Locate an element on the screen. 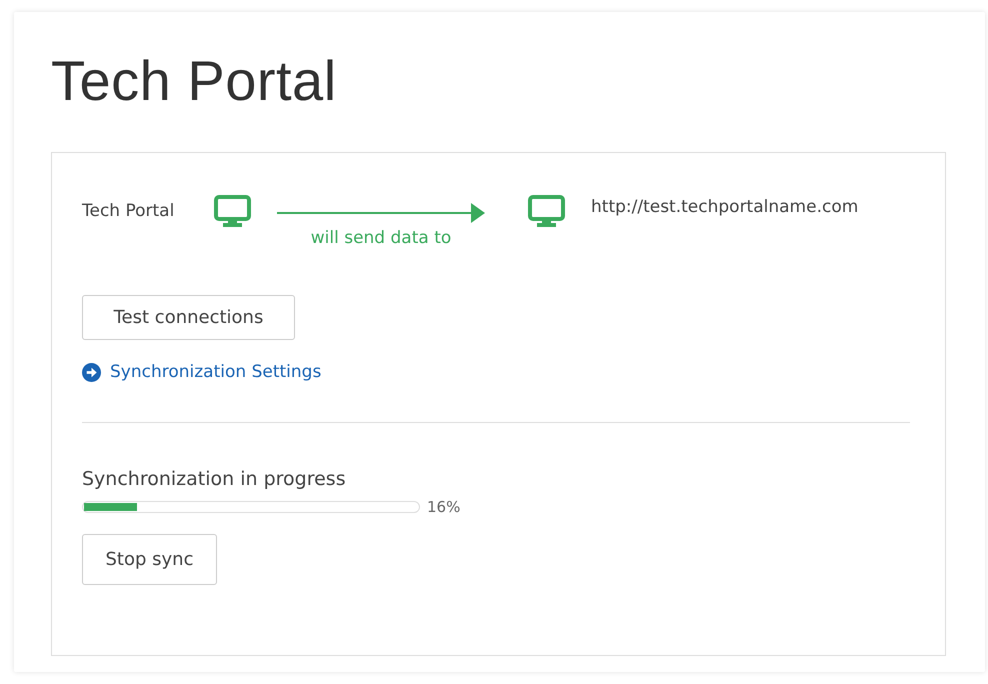 This screenshot has width=988, height=684. arrow-caption: will send data to is located at coordinates (381, 238).